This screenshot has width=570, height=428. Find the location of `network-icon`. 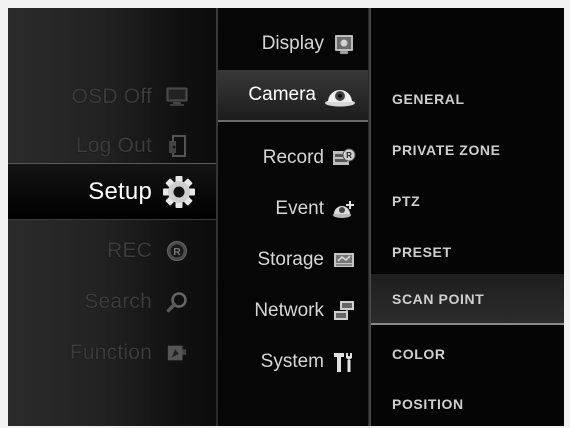

network-icon is located at coordinates (344, 311).